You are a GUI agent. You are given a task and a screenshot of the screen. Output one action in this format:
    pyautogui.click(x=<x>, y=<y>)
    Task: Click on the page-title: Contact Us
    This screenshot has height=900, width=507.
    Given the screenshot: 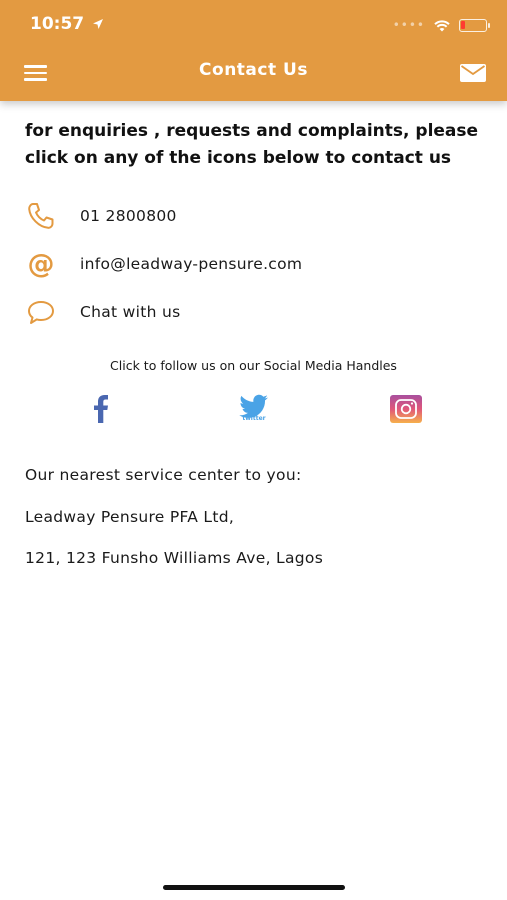 What is the action you would take?
    pyautogui.click(x=253, y=70)
    